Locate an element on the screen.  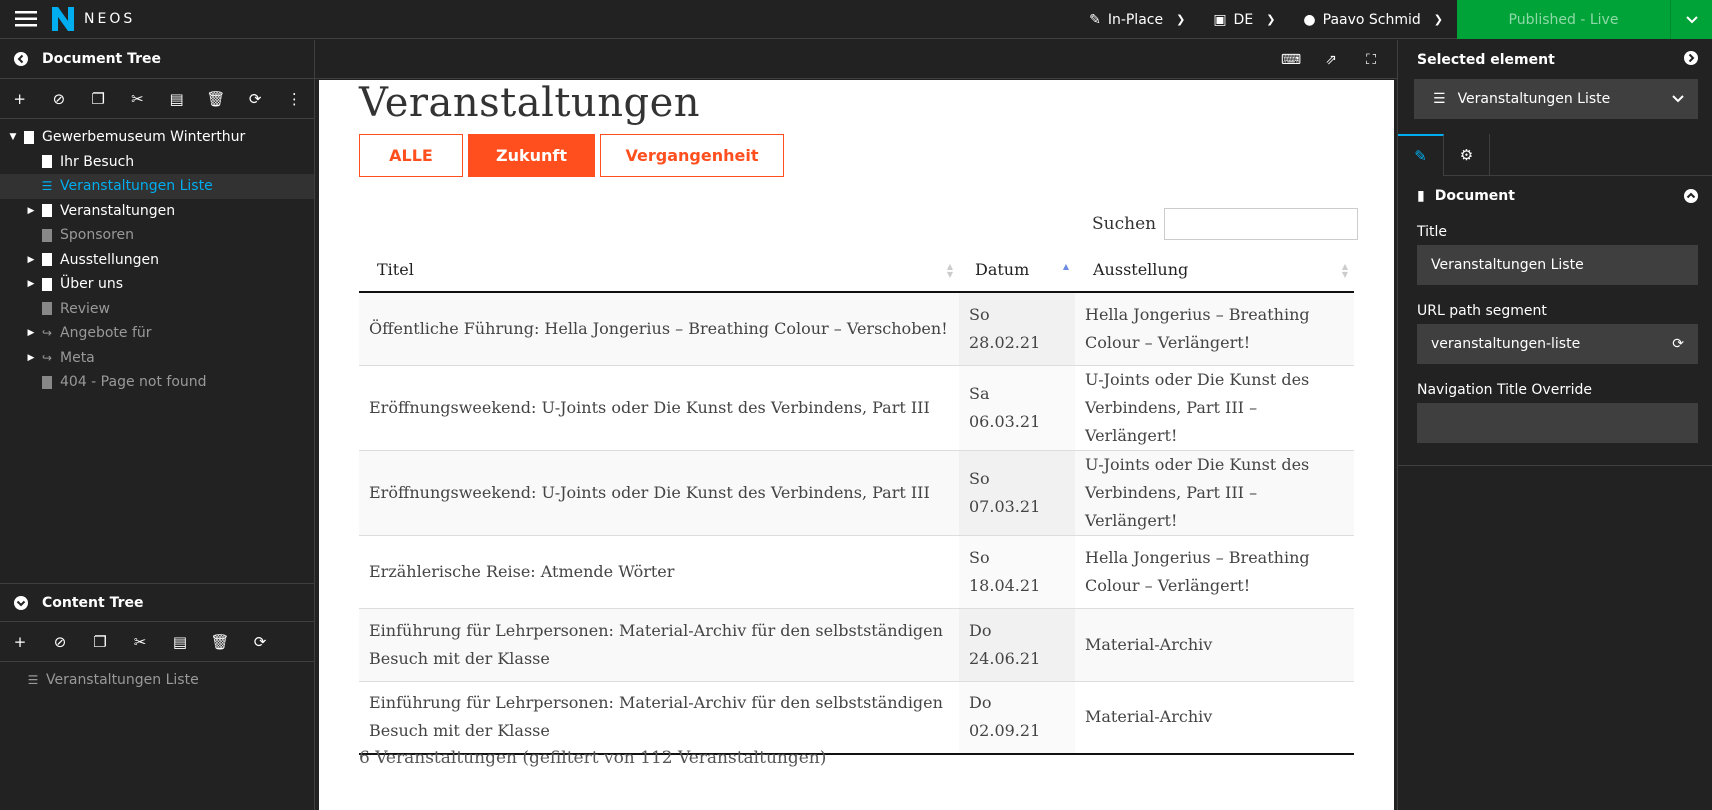
tree-node: ▶ ↪ Meta is located at coordinates (157, 358).